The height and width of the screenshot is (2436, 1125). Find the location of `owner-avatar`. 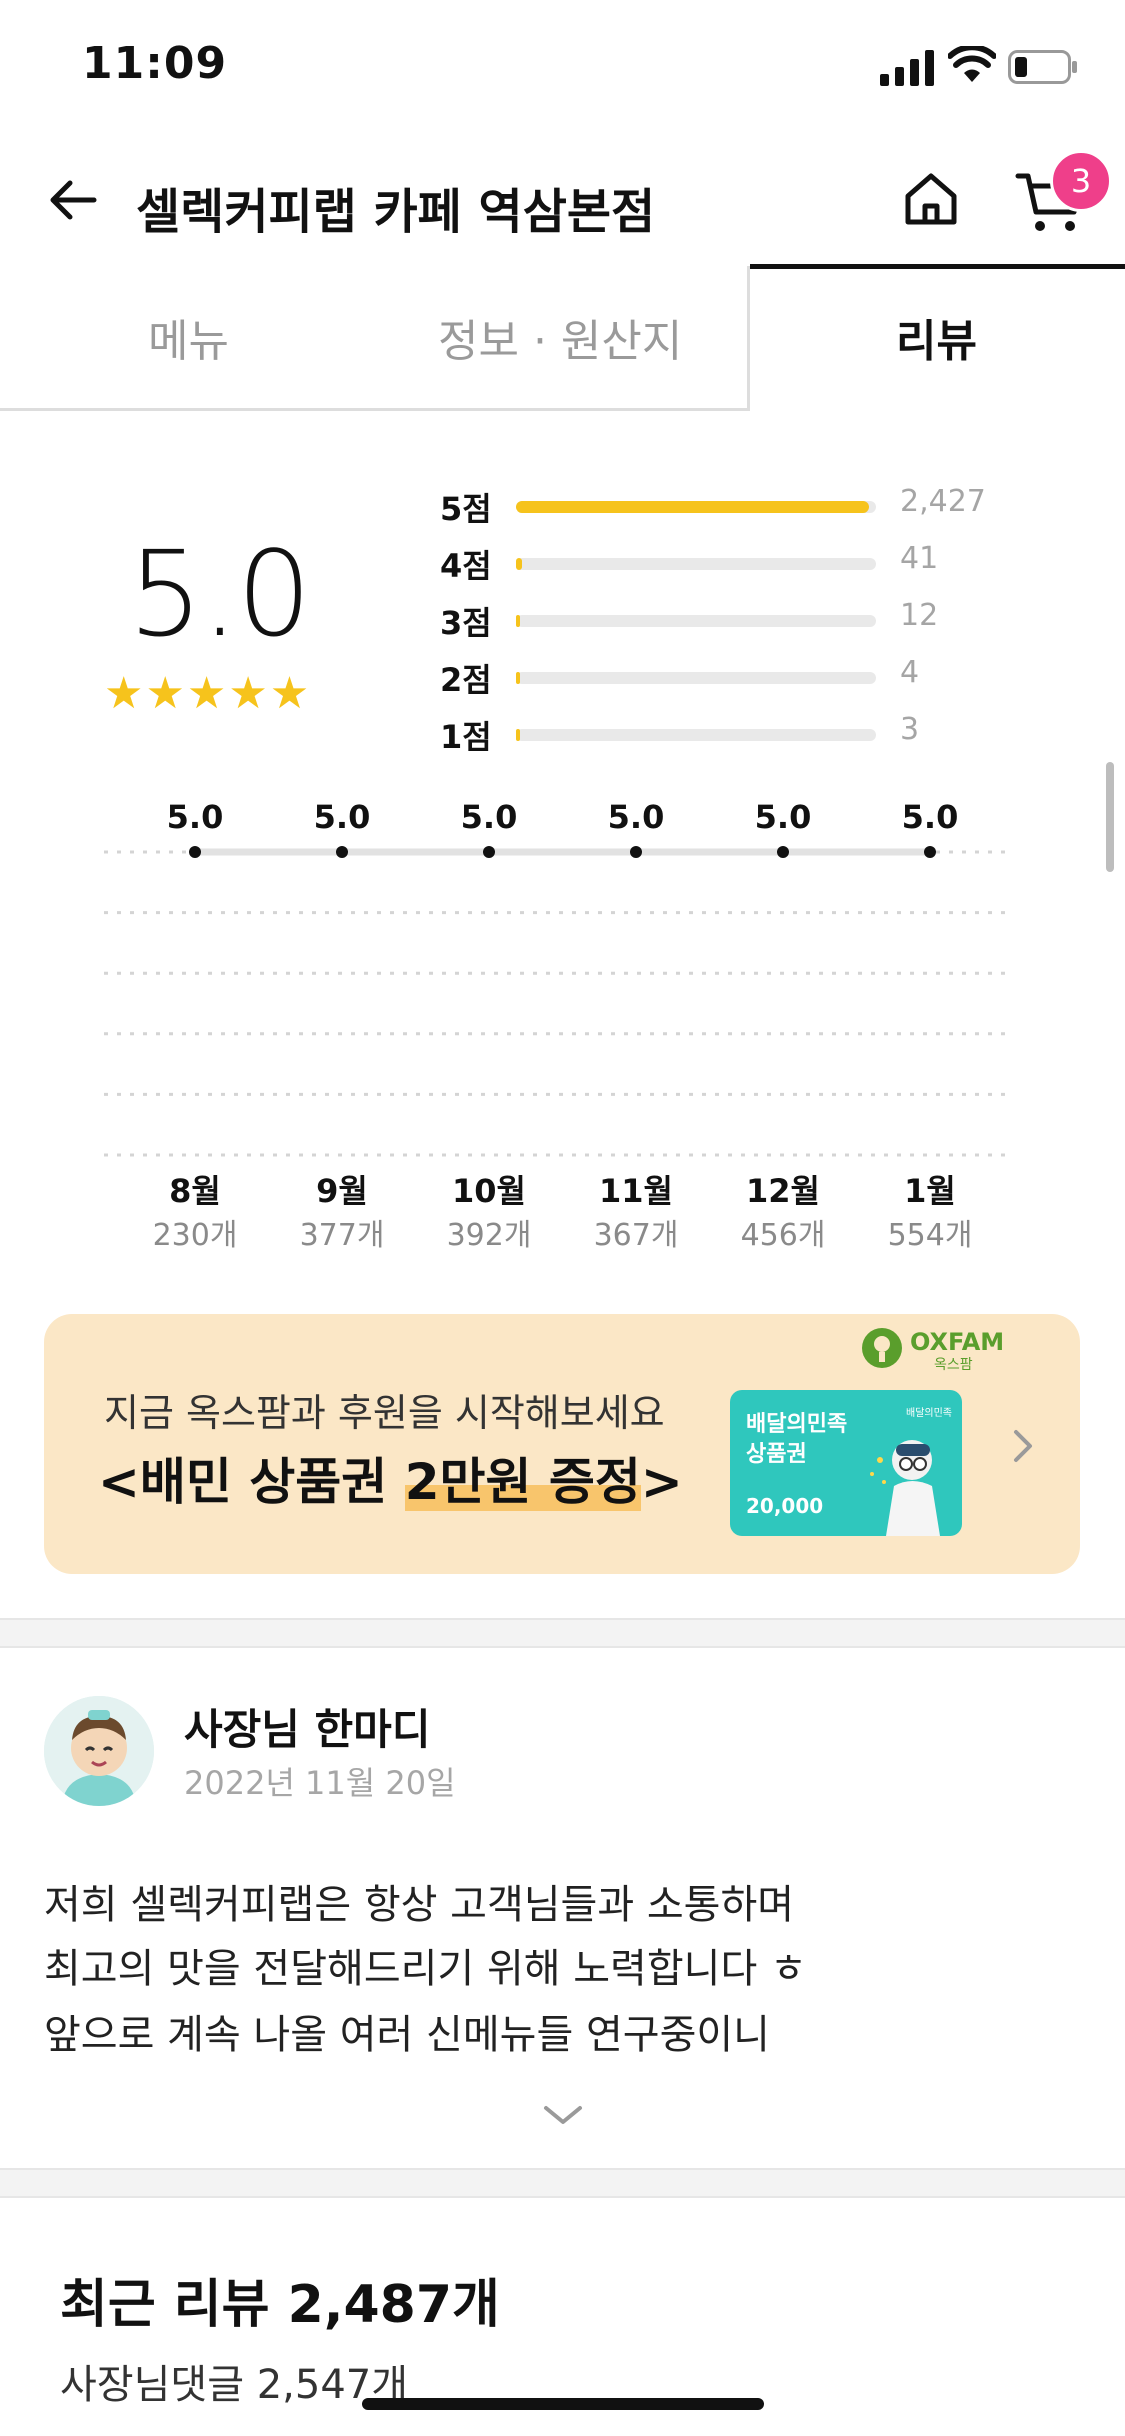

owner-avatar is located at coordinates (99, 1751).